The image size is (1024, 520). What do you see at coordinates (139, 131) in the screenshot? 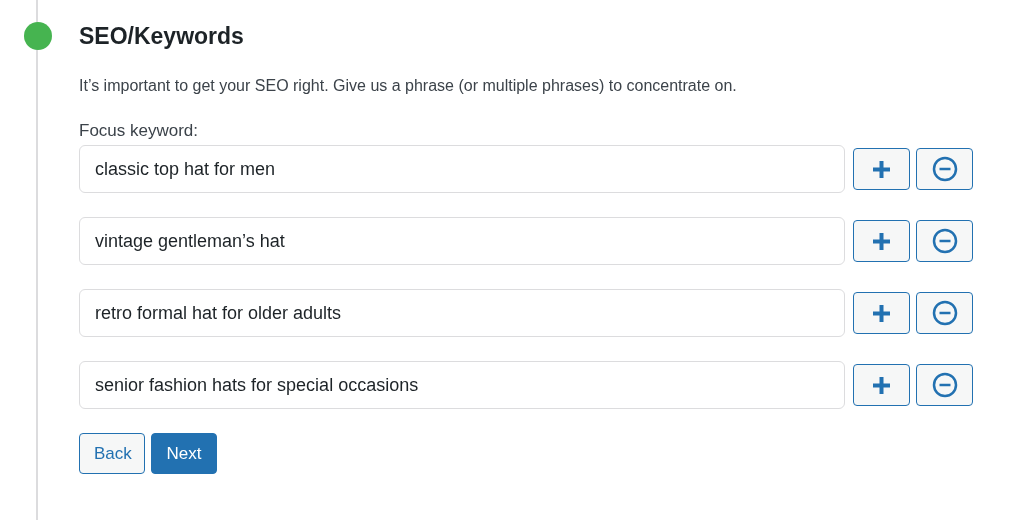
I see `field-label: Focus keyword:` at bounding box center [139, 131].